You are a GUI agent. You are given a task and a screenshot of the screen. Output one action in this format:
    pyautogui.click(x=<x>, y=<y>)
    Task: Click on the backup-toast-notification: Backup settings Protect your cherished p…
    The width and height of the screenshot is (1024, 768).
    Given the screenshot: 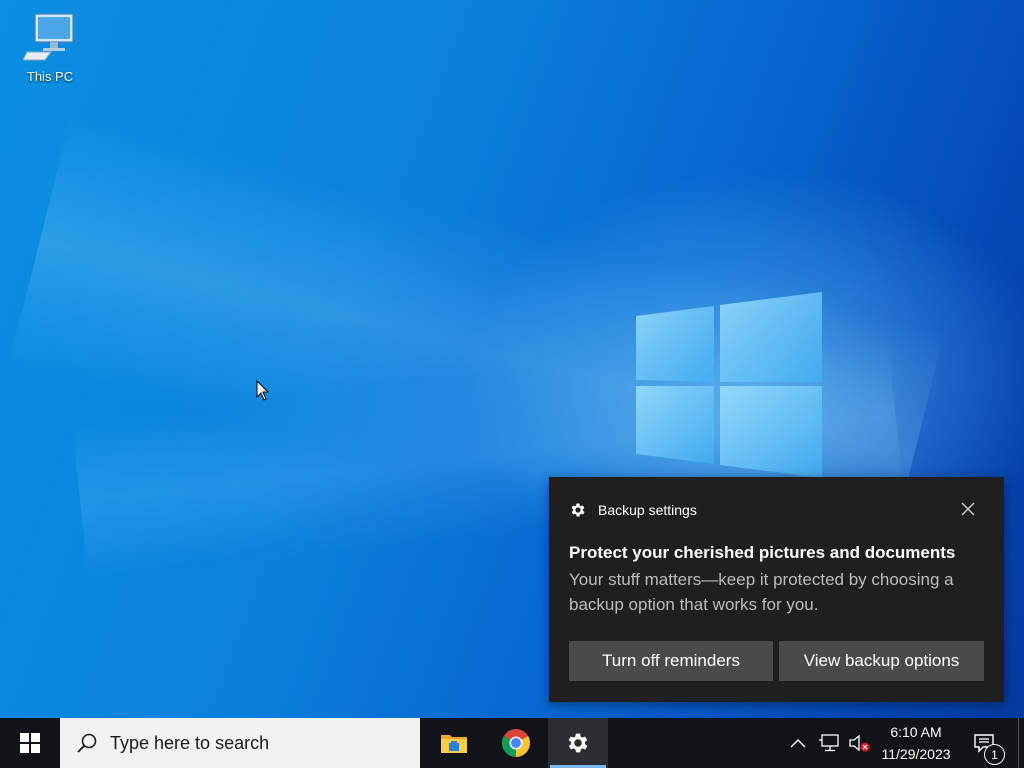 What is the action you would take?
    pyautogui.click(x=776, y=589)
    